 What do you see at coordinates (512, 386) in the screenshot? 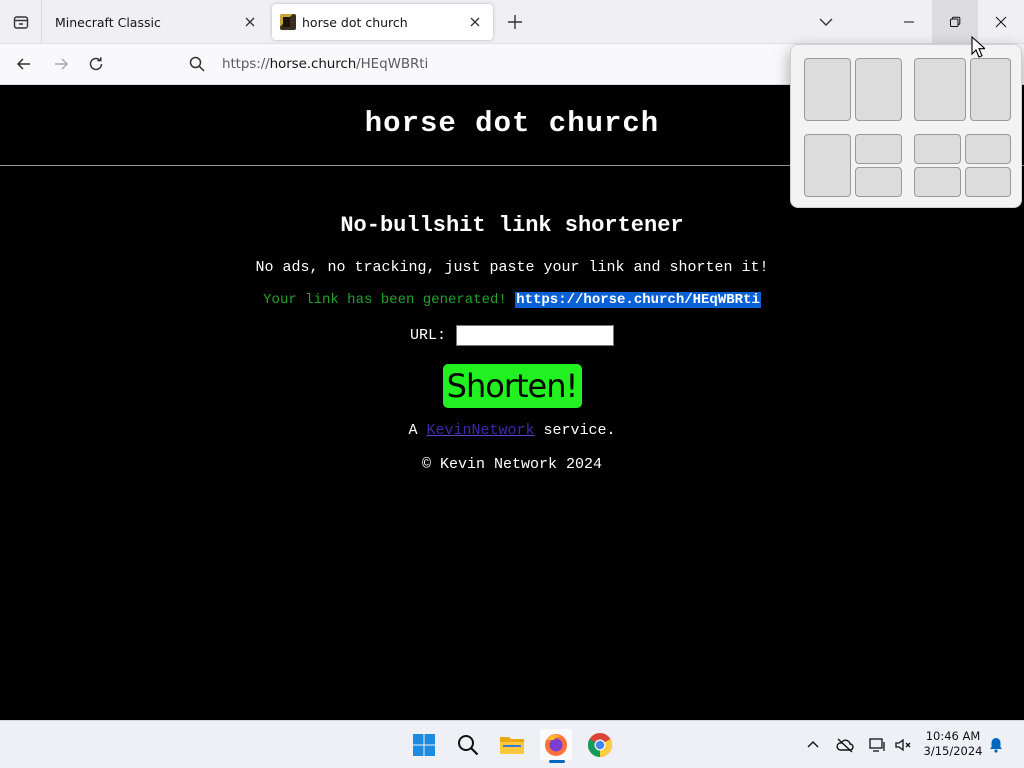
I see `shorten-button: Shorten!` at bounding box center [512, 386].